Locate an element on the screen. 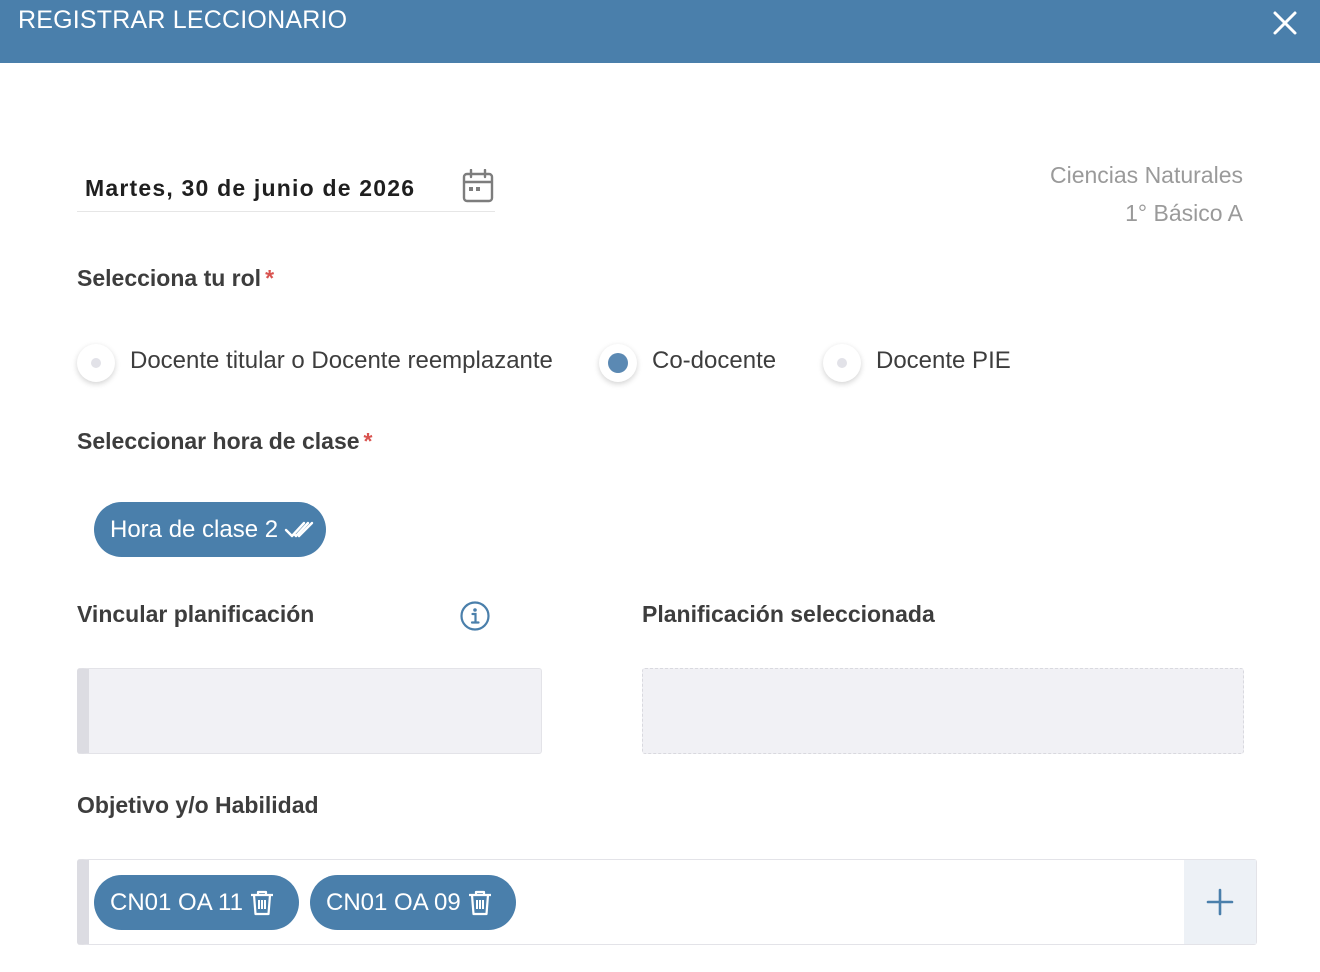  course-grade: 1° Básico A is located at coordinates (1184, 213).